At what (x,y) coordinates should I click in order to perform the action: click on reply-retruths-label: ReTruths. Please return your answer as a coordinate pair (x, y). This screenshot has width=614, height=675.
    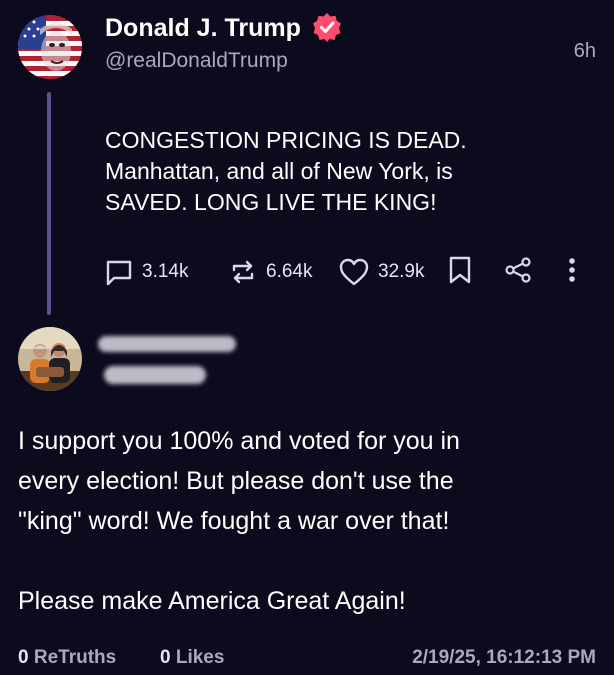
    Looking at the image, I should click on (75, 657).